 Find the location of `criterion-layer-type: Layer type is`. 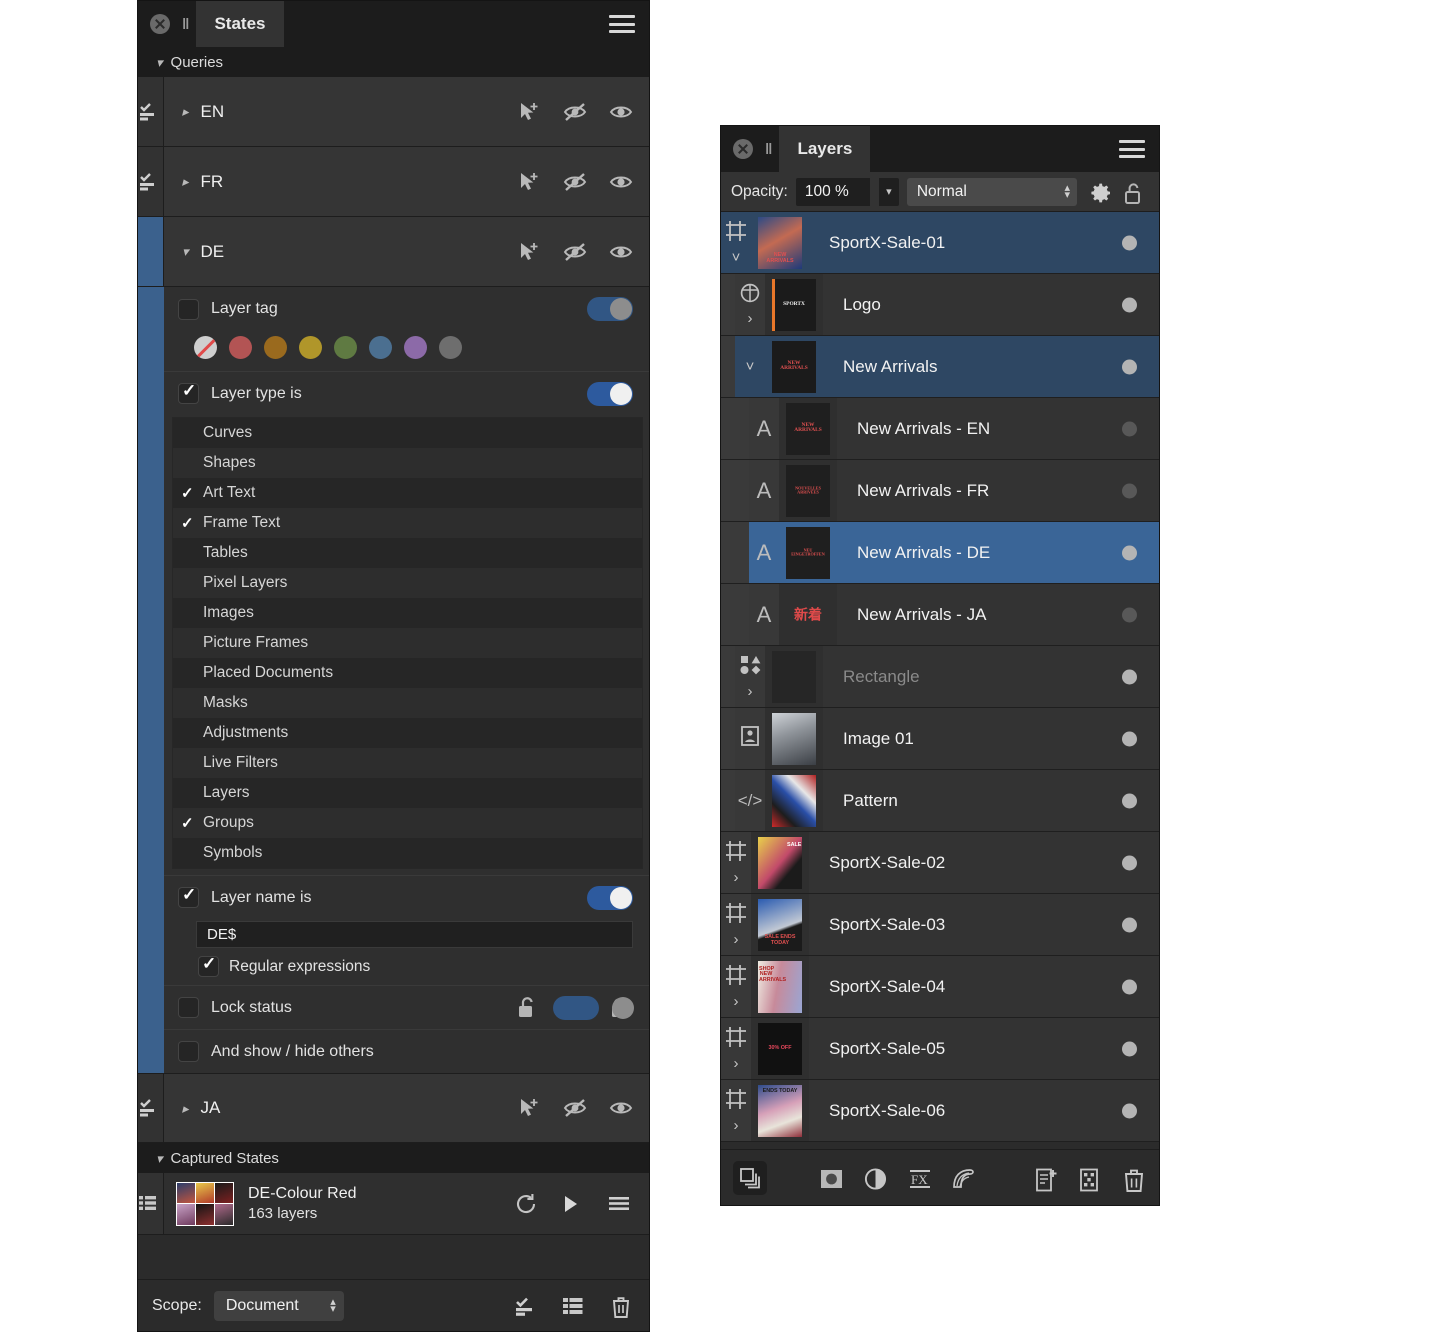

criterion-layer-type: Layer type is is located at coordinates (406, 393).